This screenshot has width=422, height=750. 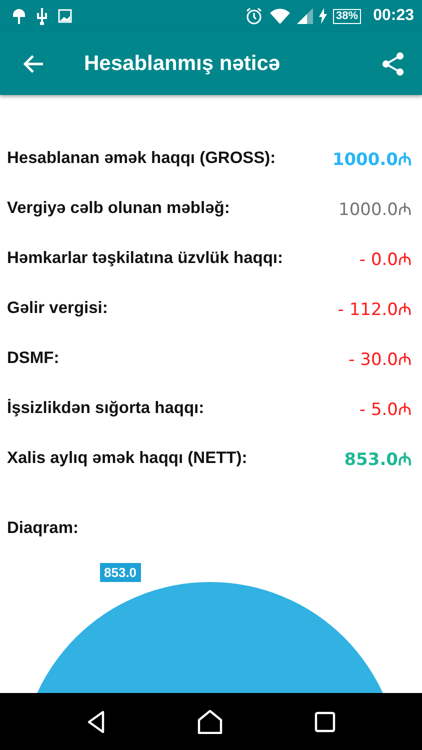 What do you see at coordinates (118, 208) in the screenshot?
I see `result-label: Vergiyə cəlb olunan məbləğ:` at bounding box center [118, 208].